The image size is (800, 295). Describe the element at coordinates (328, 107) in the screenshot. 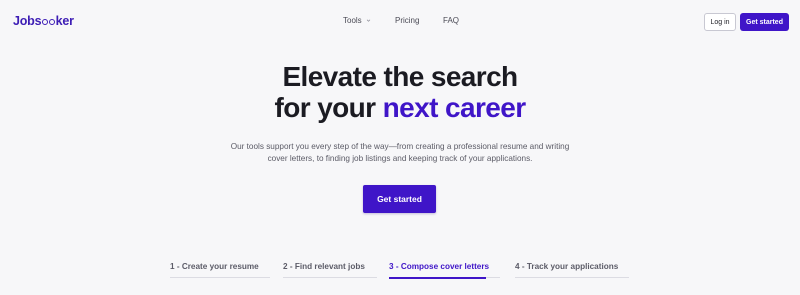

I see `hero-title-line2-prefix: for your` at that location.